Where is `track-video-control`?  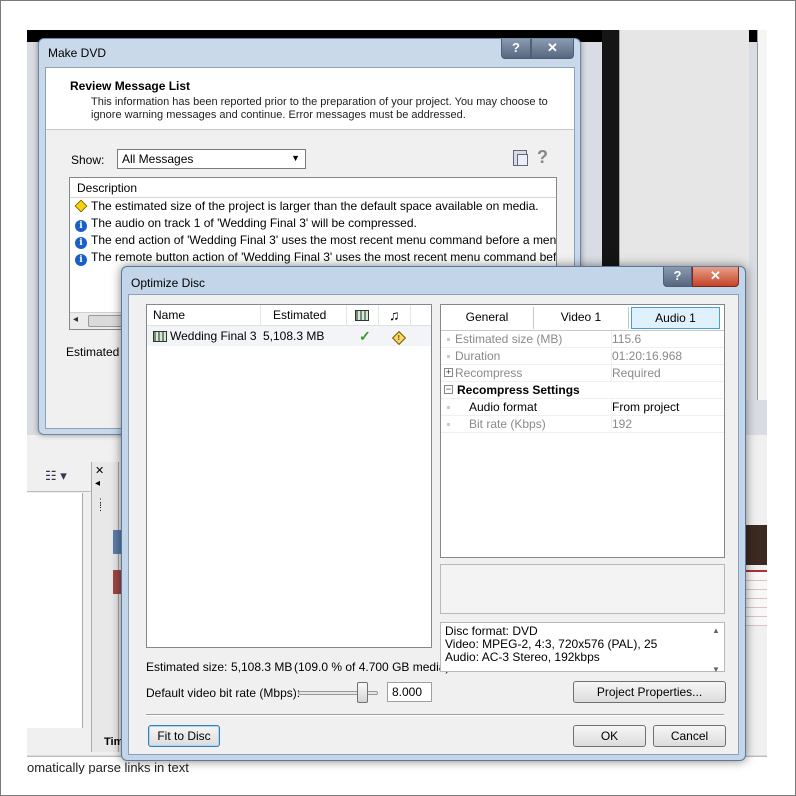
track-video-control is located at coordinates (117, 542).